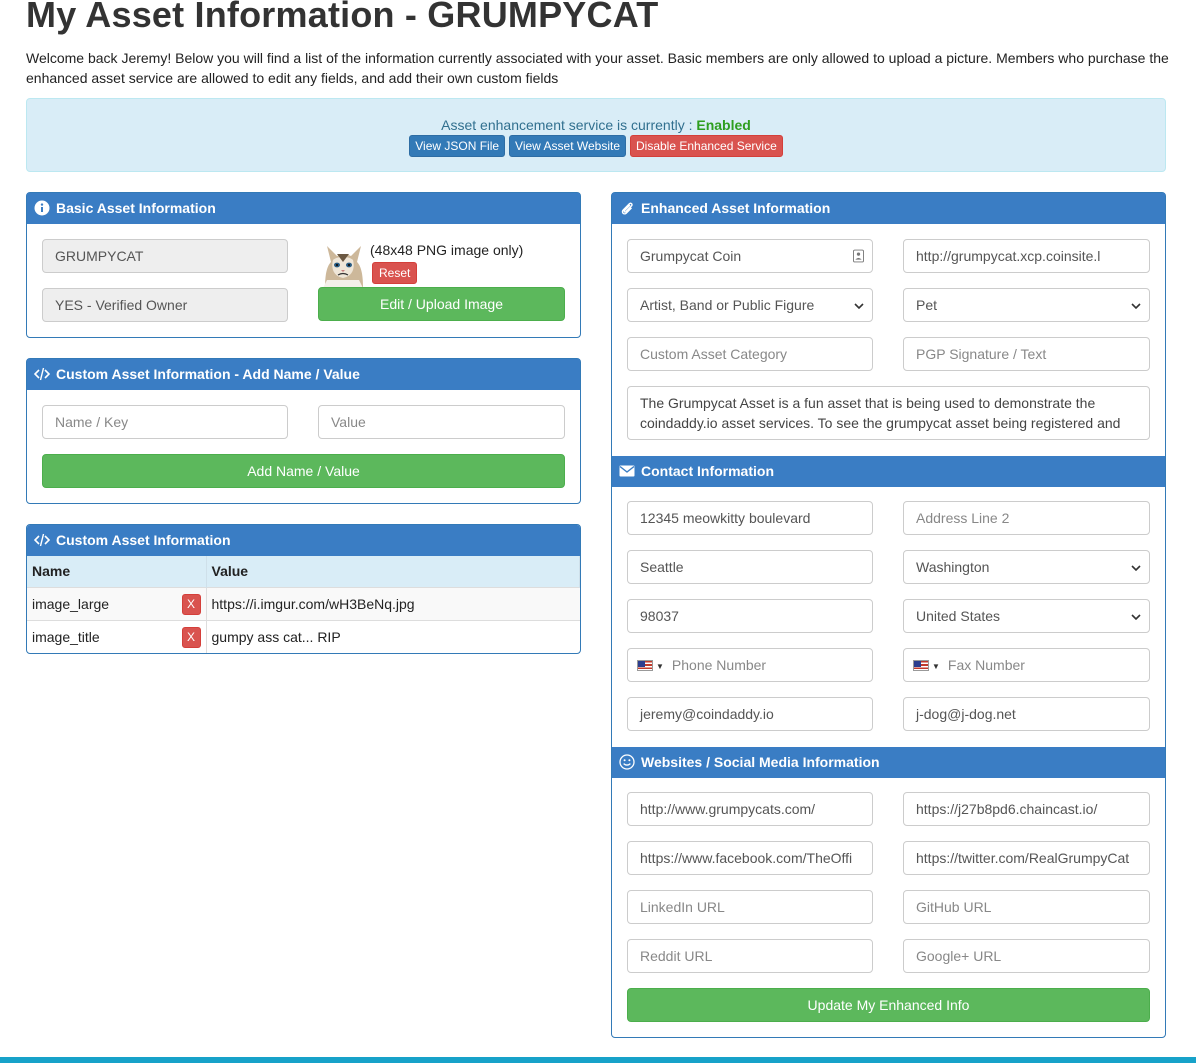  What do you see at coordinates (342, 17) in the screenshot?
I see `page-title: My Asset Information - GRUMPYCAT` at bounding box center [342, 17].